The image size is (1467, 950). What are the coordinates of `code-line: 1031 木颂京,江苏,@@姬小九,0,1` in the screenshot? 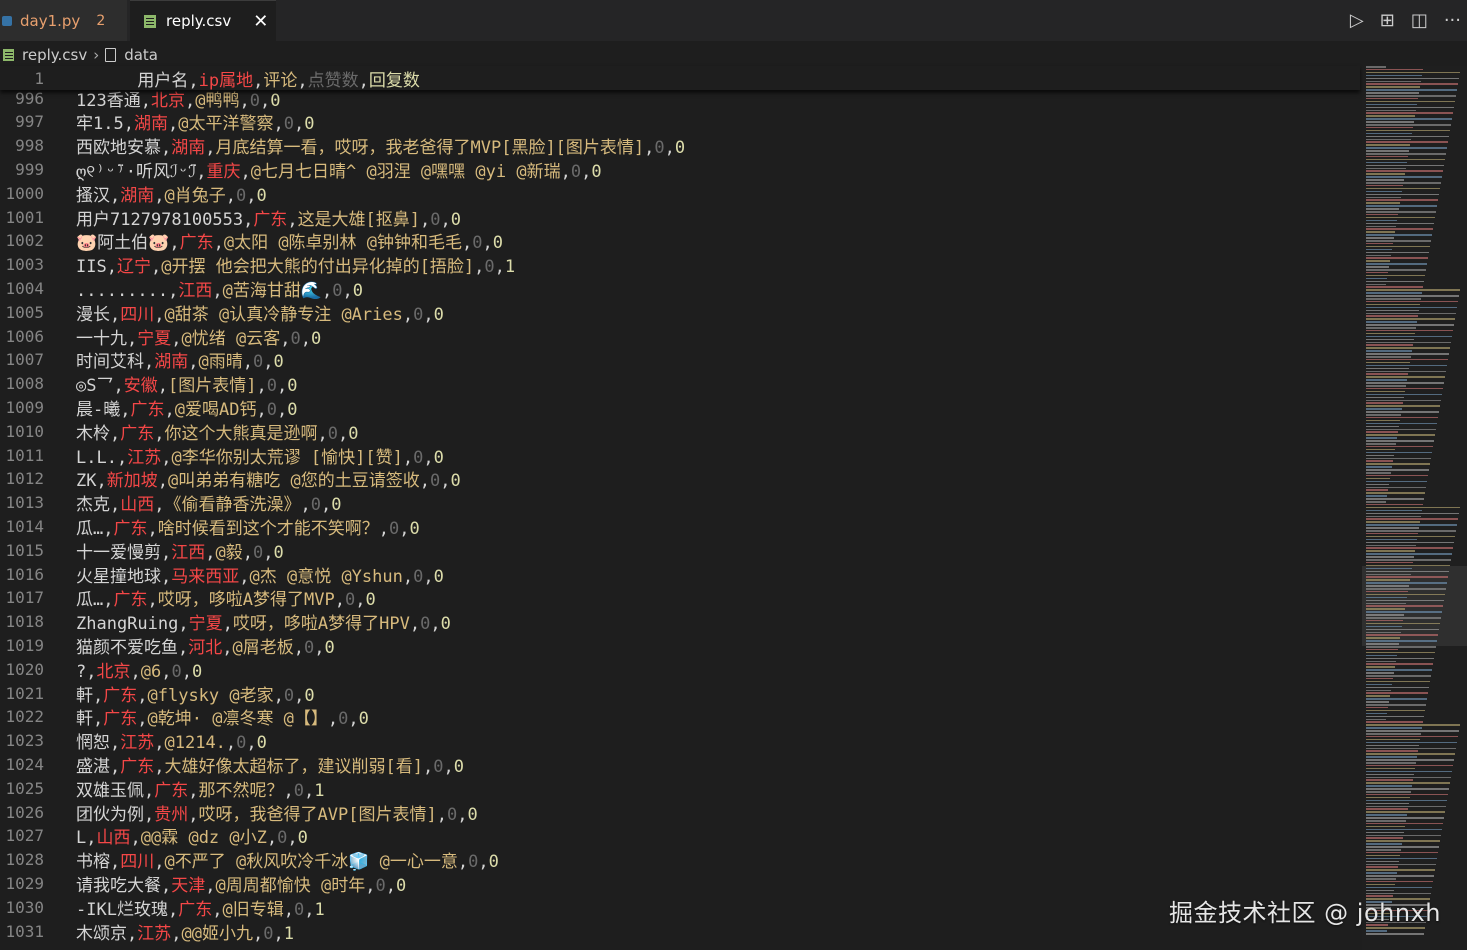 It's located at (147, 931).